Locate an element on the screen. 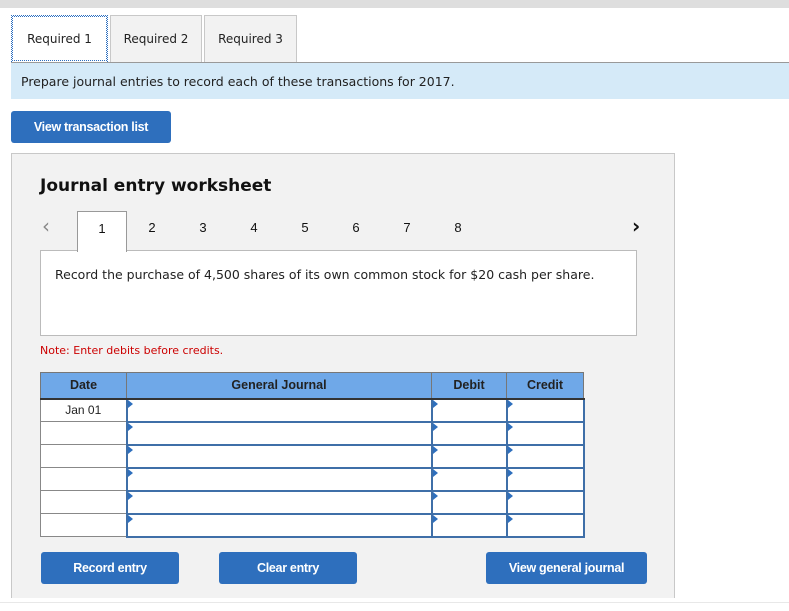 Image resolution: width=789 pixels, height=611 pixels. tab-required-2: Required 2 is located at coordinates (156, 38).